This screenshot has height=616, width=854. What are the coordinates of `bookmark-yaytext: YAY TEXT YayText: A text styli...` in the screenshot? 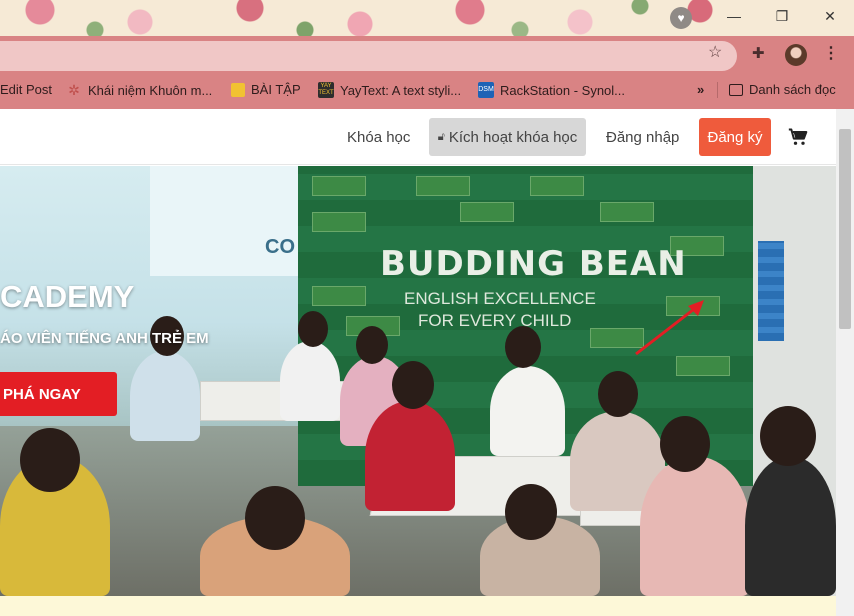 It's located at (389, 90).